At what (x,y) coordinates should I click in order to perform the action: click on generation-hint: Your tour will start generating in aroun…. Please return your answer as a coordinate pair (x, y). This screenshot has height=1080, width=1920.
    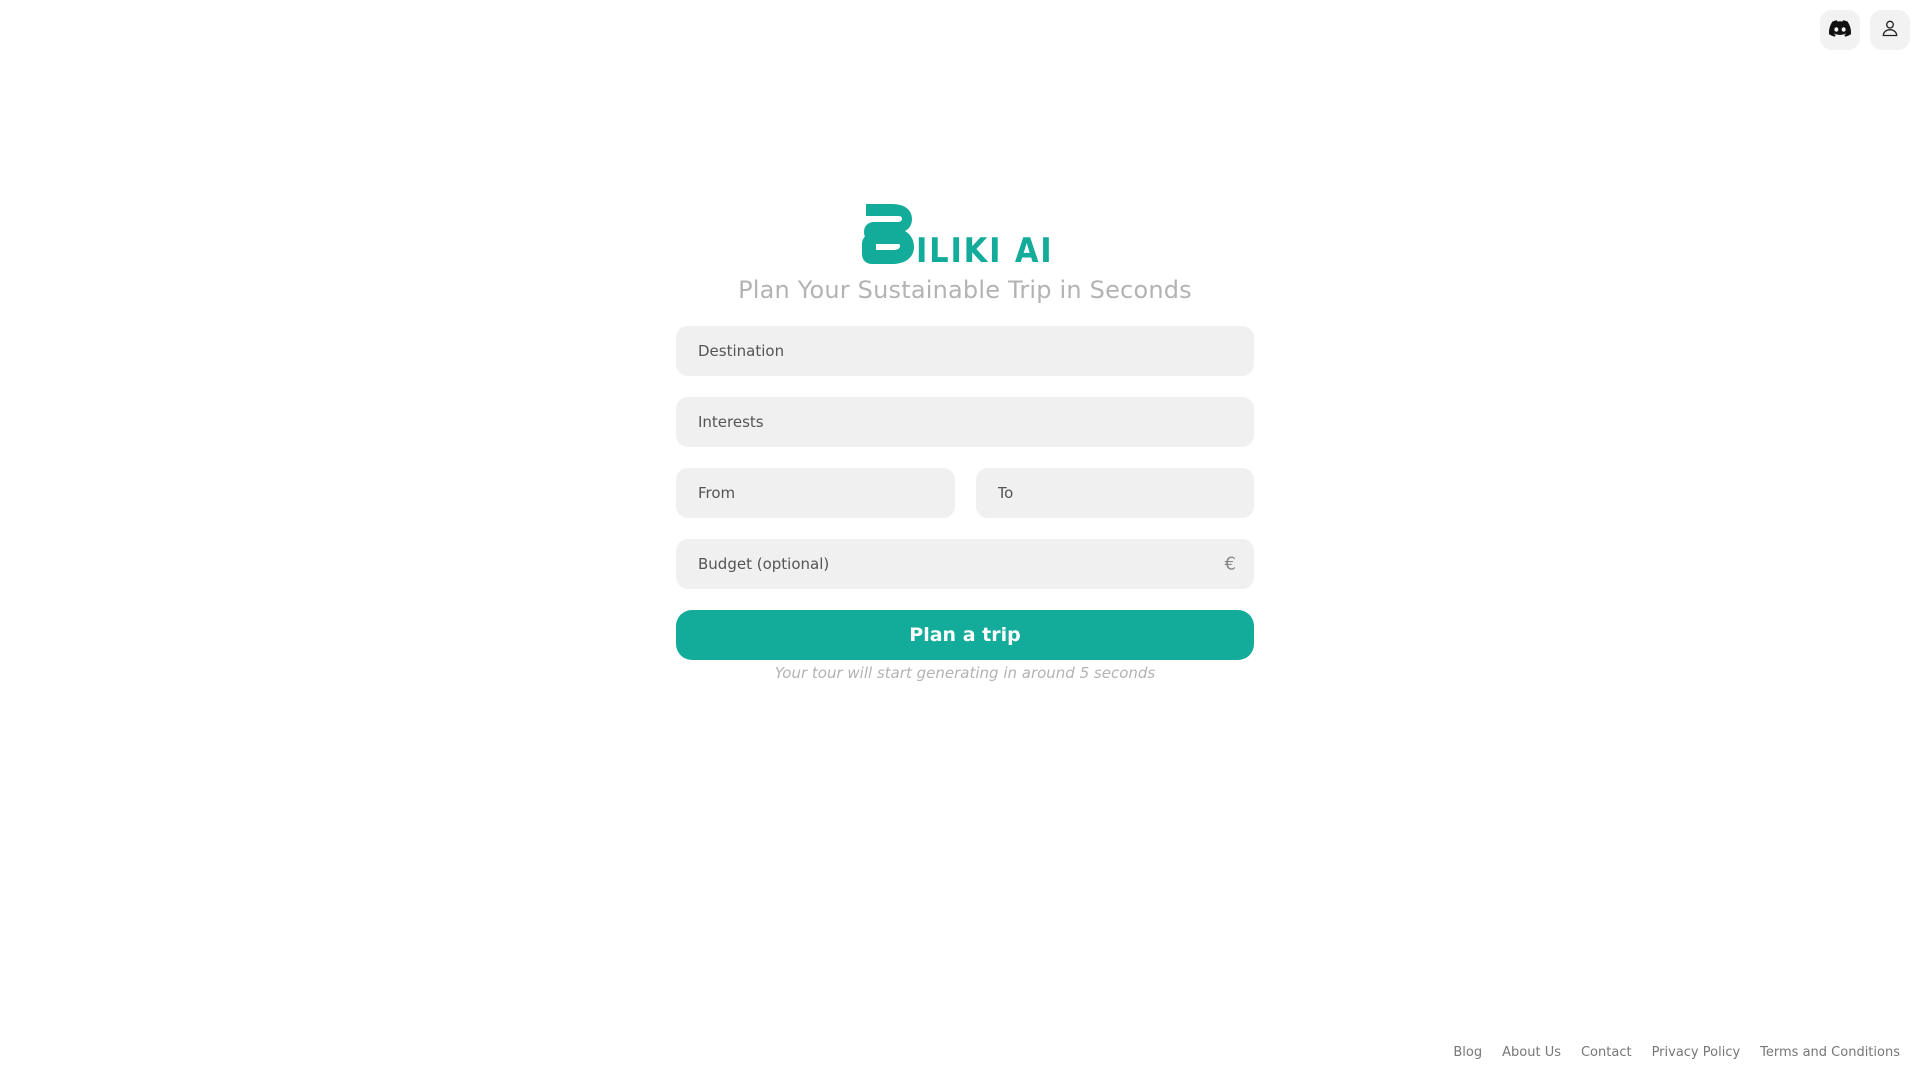
    Looking at the image, I should click on (965, 673).